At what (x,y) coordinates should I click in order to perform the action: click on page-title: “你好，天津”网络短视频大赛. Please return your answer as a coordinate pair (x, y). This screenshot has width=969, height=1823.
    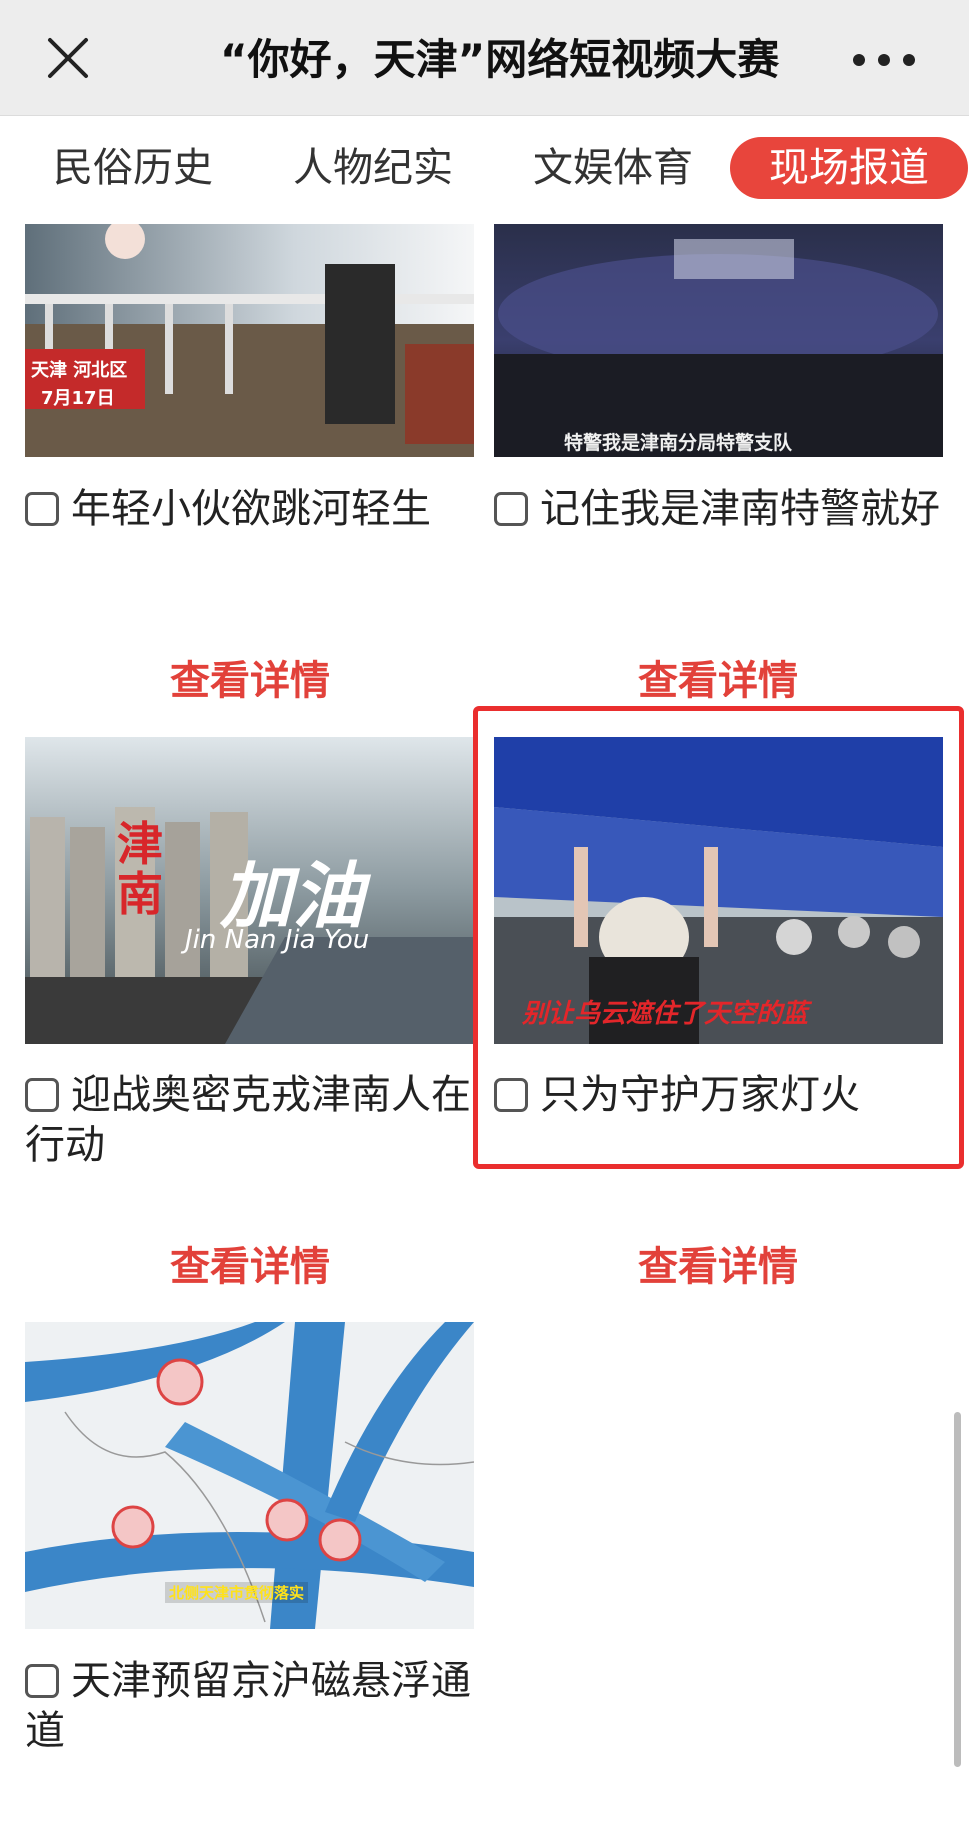
    Looking at the image, I should click on (500, 59).